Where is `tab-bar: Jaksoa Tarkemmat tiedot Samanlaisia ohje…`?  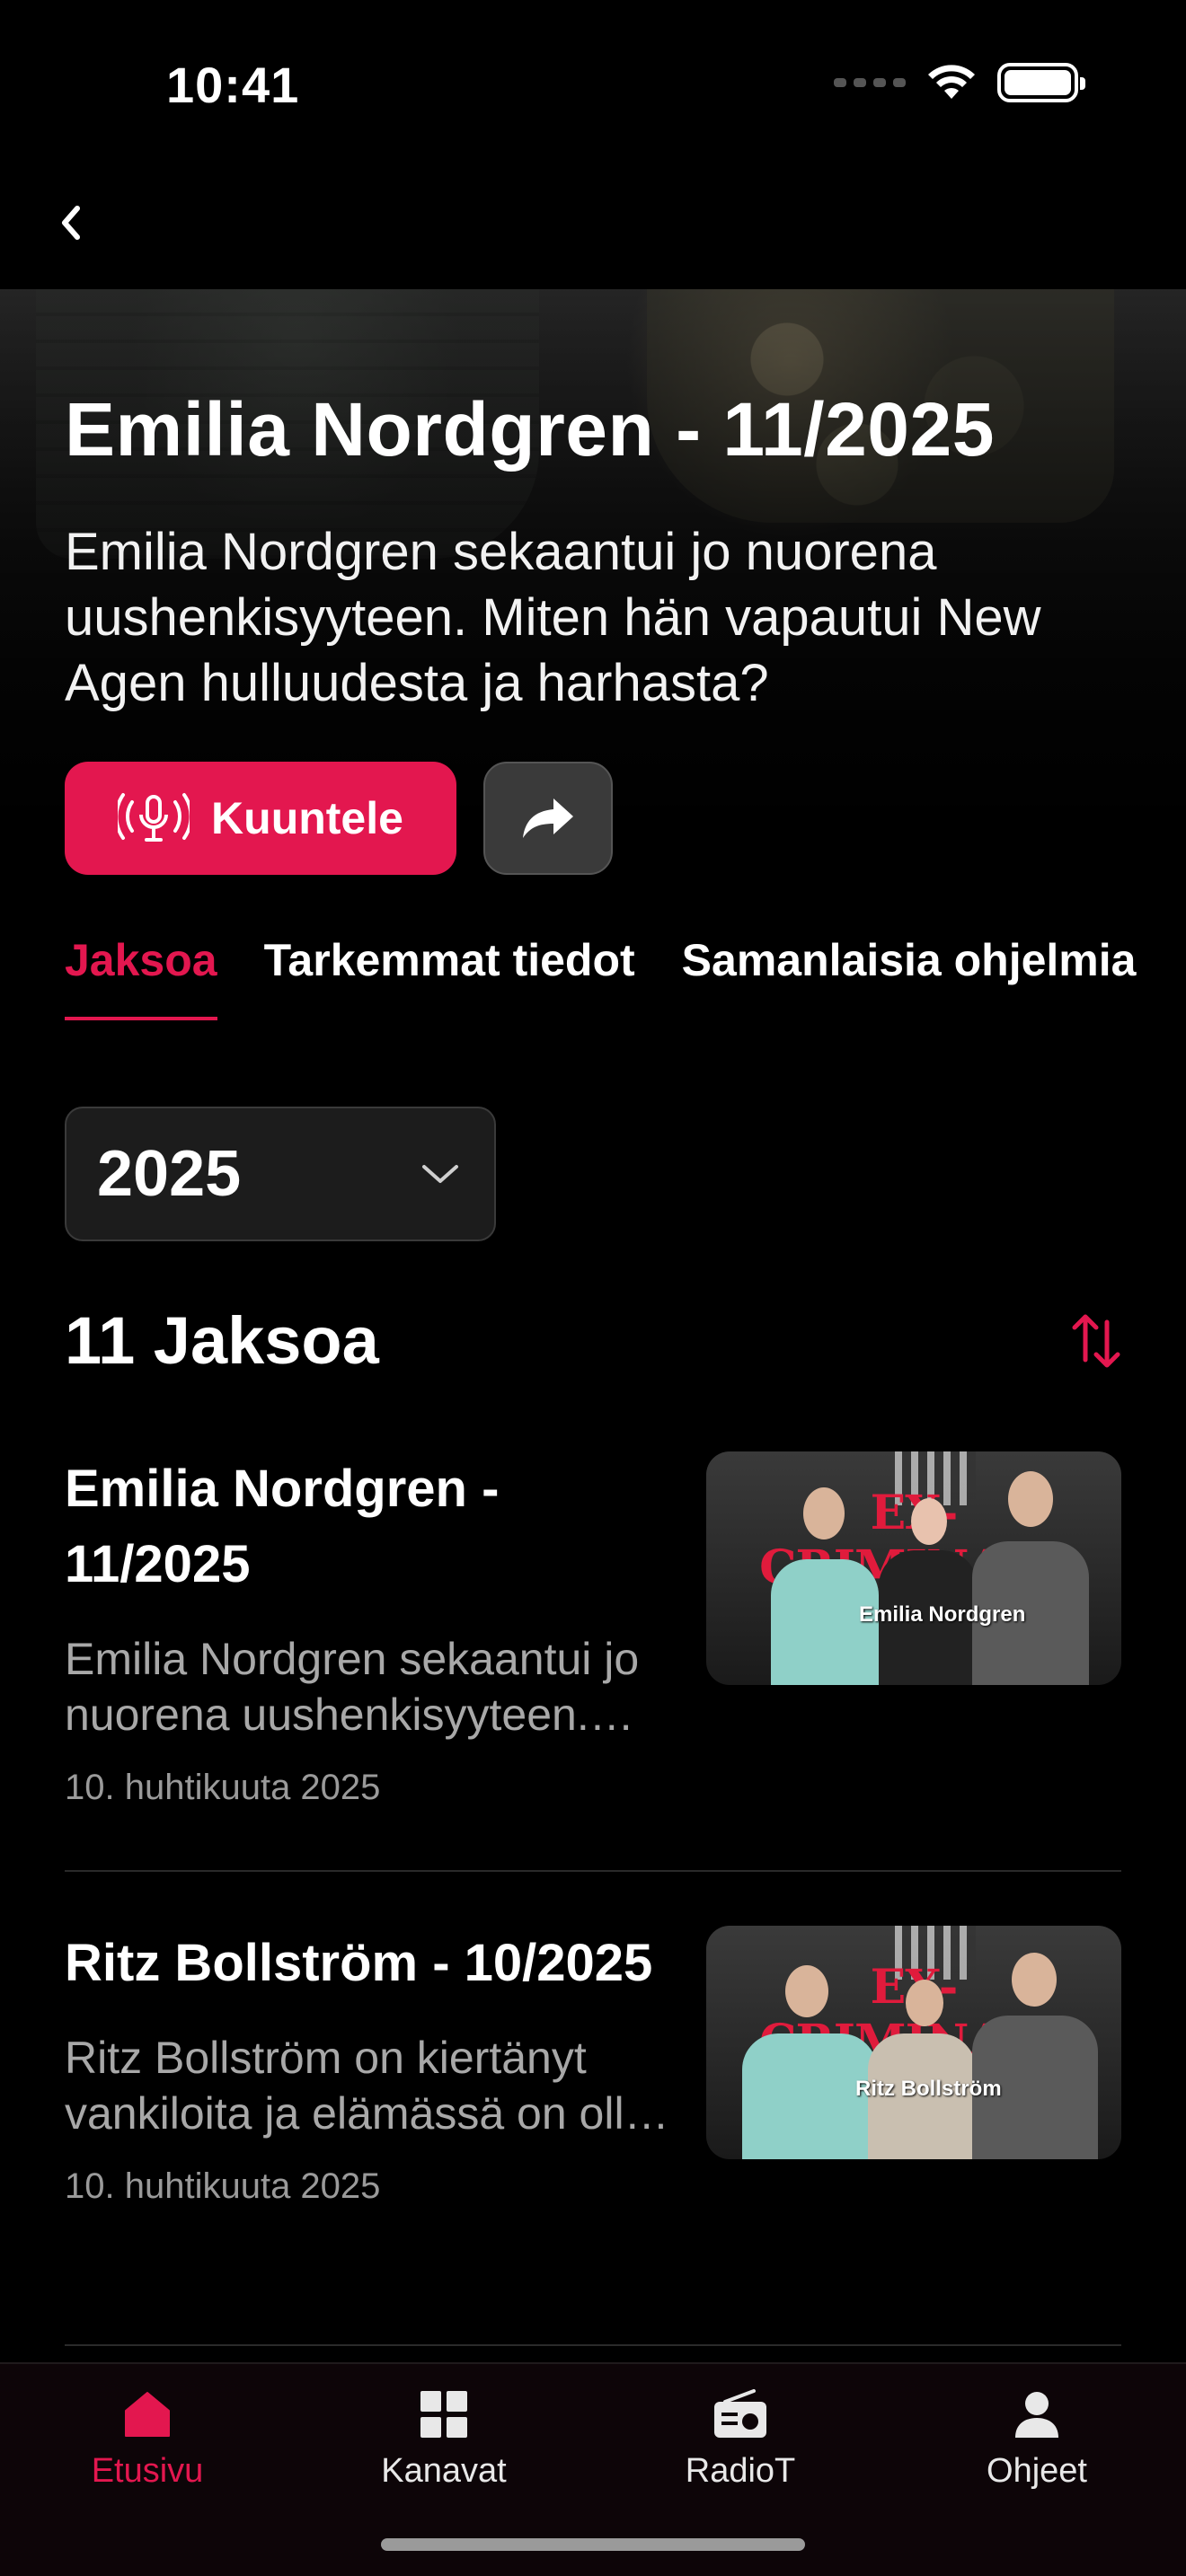 tab-bar: Jaksoa Tarkemmat tiedot Samanlaisia ohje… is located at coordinates (600, 977).